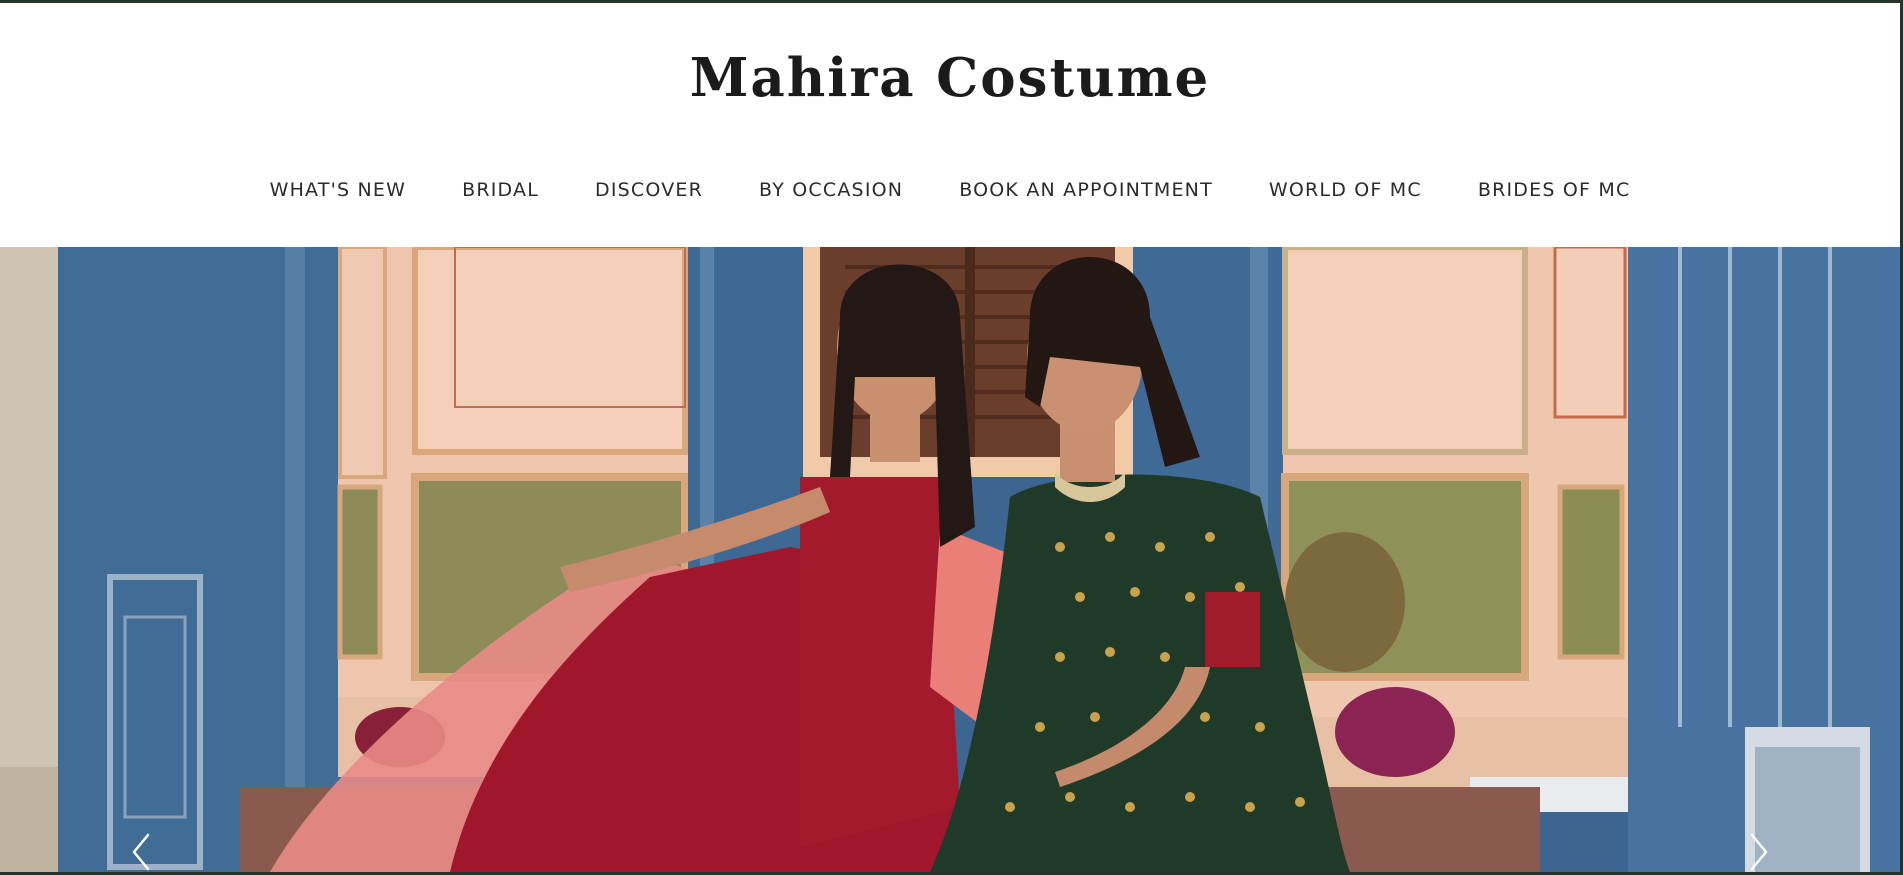 The width and height of the screenshot is (1903, 875). I want to click on carousel-next-button, so click(1758, 849).